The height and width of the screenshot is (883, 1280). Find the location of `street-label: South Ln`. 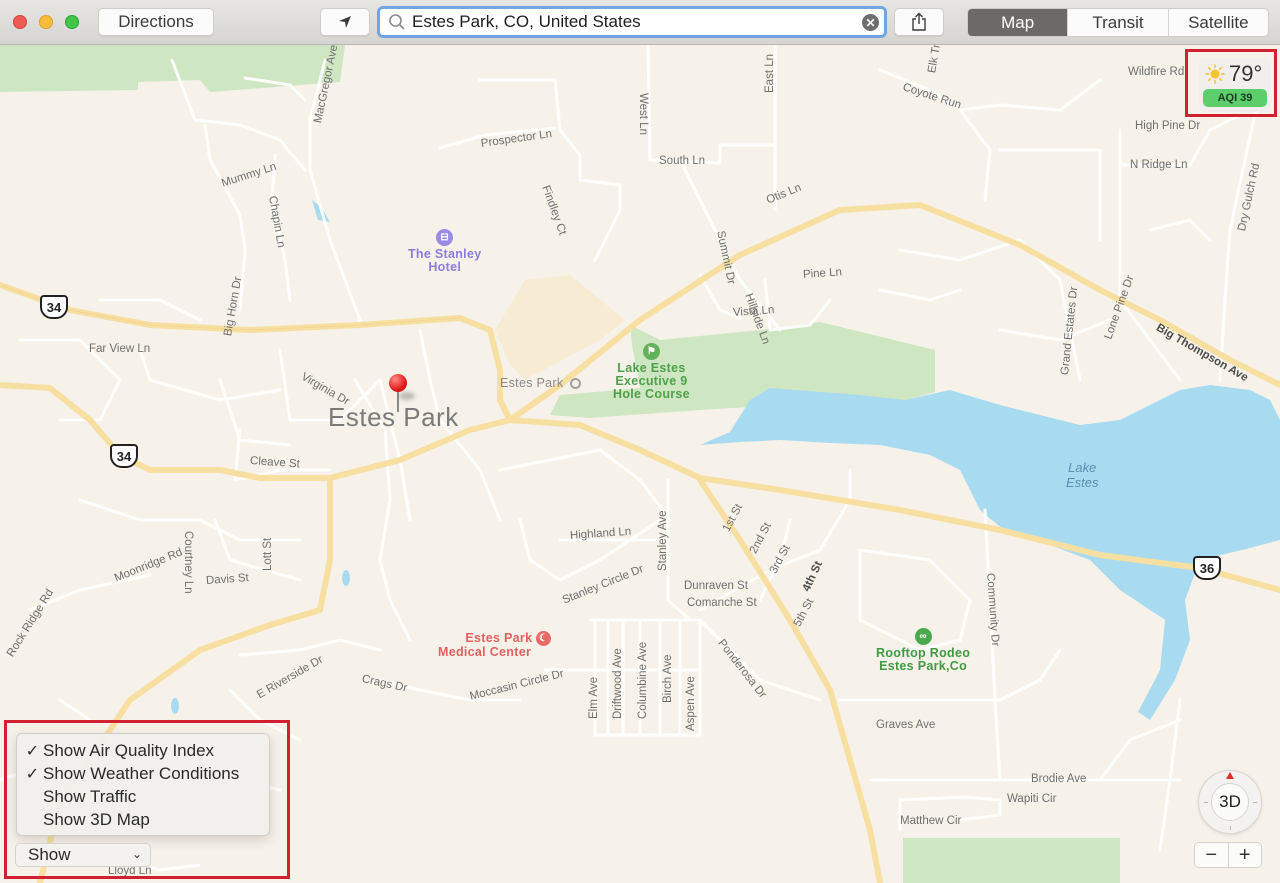

street-label: South Ln is located at coordinates (682, 161).